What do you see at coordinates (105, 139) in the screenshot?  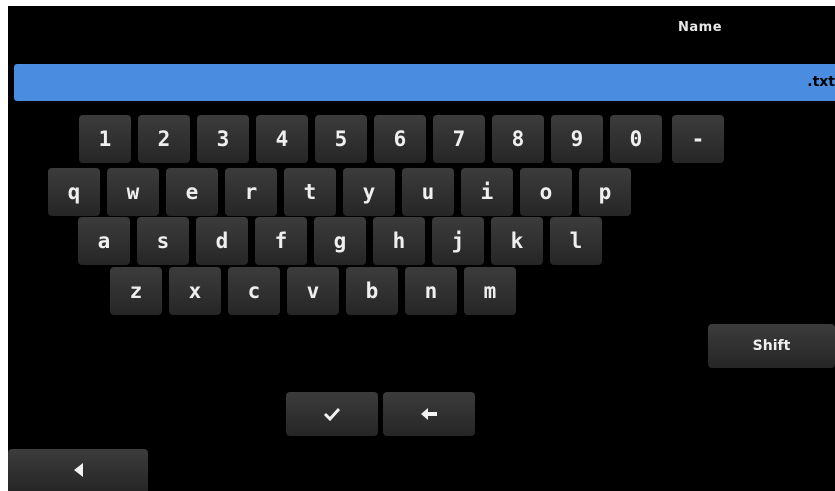 I see `key-1: 1` at bounding box center [105, 139].